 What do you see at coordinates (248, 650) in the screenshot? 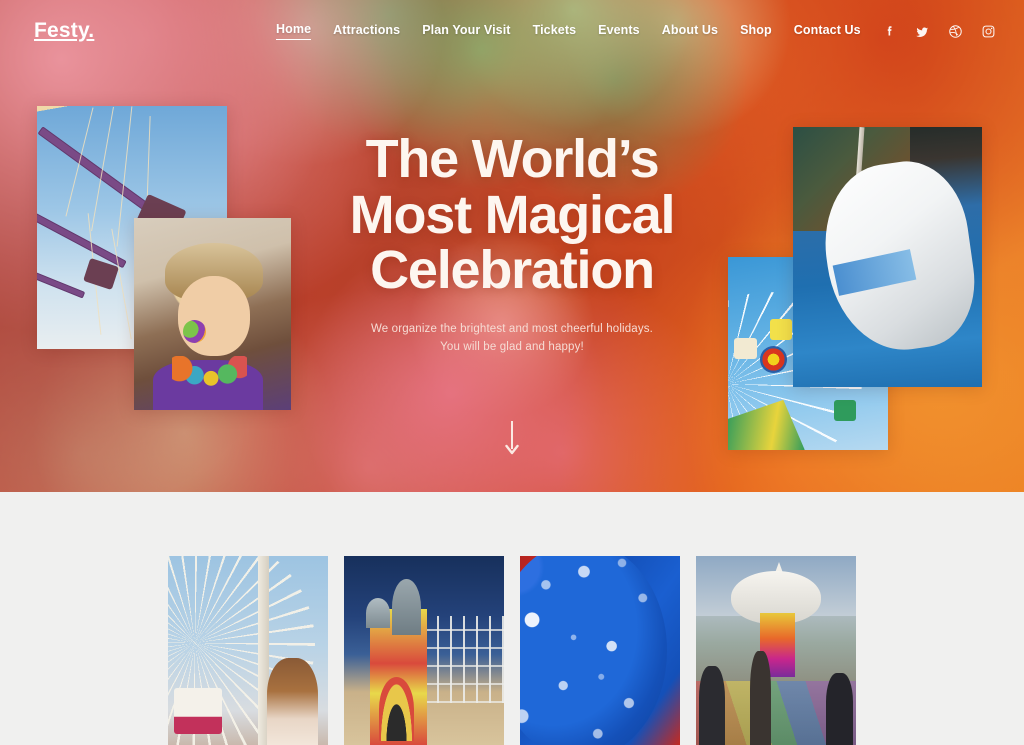
I see `gallery-card-ferris-wheel` at bounding box center [248, 650].